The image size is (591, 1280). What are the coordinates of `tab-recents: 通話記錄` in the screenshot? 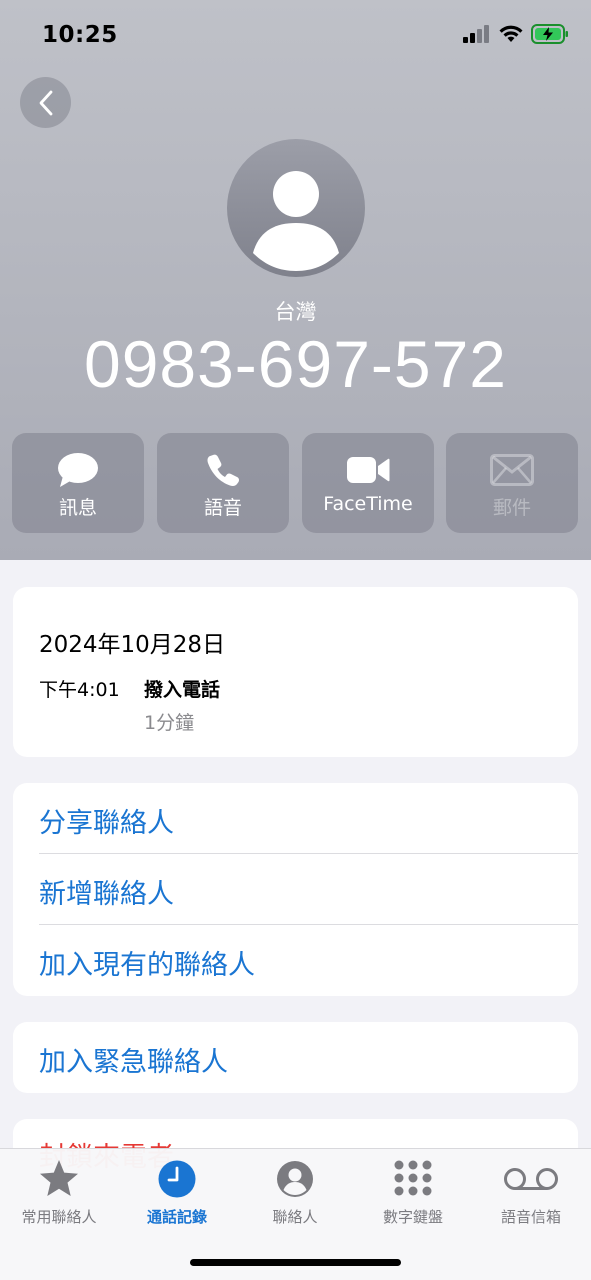 It's located at (177, 1194).